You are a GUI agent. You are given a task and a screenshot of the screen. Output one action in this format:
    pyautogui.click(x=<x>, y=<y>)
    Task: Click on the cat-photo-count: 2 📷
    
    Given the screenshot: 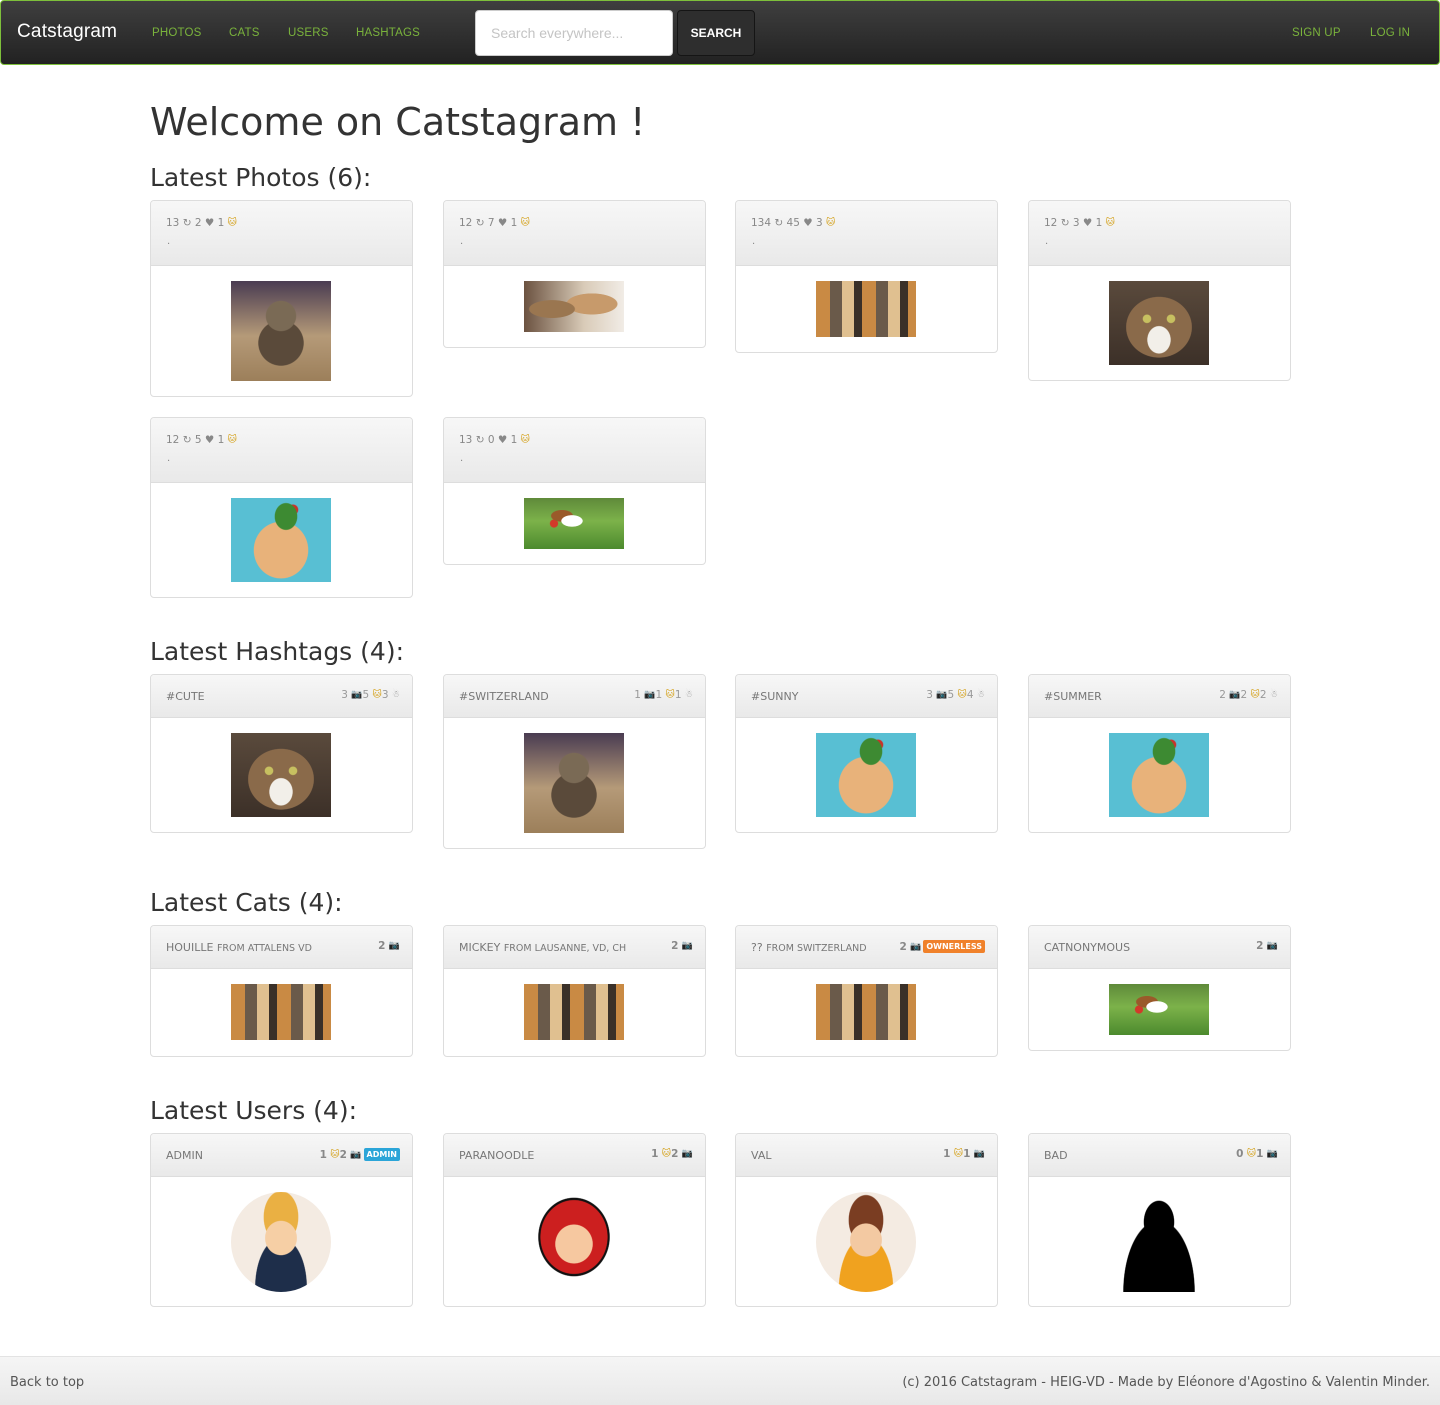 What is the action you would take?
    pyautogui.click(x=1267, y=946)
    